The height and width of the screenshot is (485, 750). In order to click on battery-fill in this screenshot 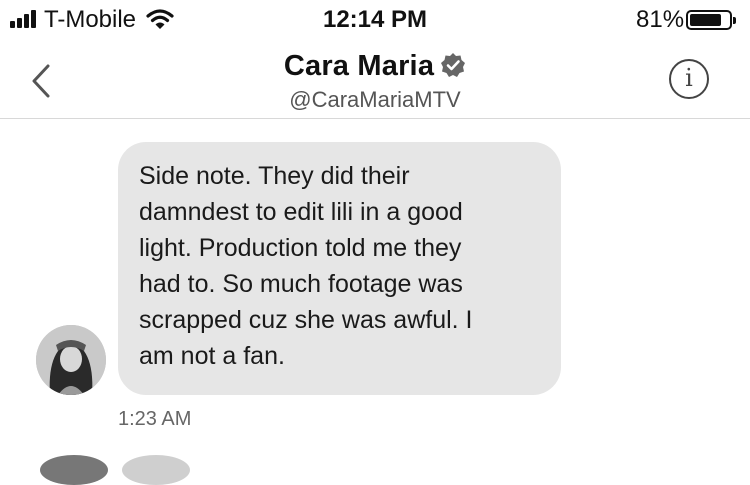, I will do `click(705, 20)`.